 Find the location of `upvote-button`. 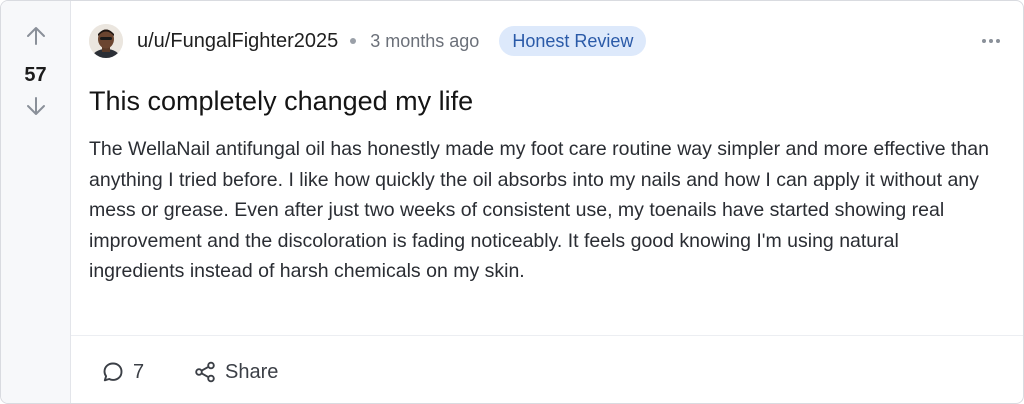

upvote-button is located at coordinates (36, 36).